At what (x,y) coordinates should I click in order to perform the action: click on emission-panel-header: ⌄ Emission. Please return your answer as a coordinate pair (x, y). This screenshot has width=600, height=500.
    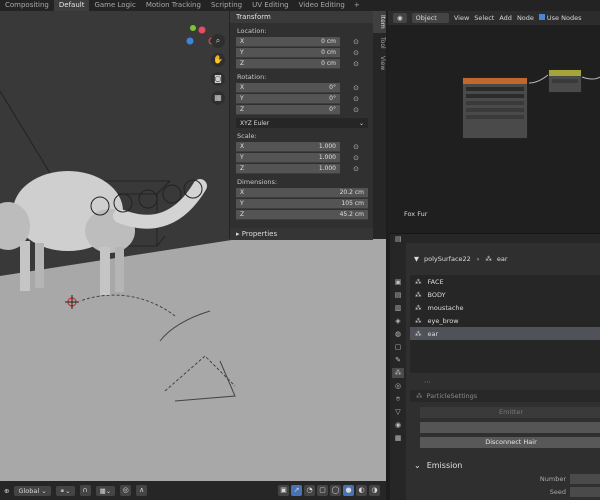
    Looking at the image, I should click on (503, 465).